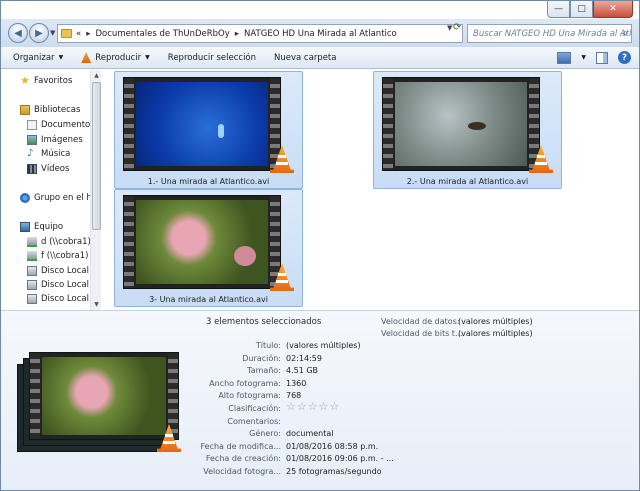 The width and height of the screenshot is (640, 491). What do you see at coordinates (564, 57) in the screenshot?
I see `change-view-icon` at bounding box center [564, 57].